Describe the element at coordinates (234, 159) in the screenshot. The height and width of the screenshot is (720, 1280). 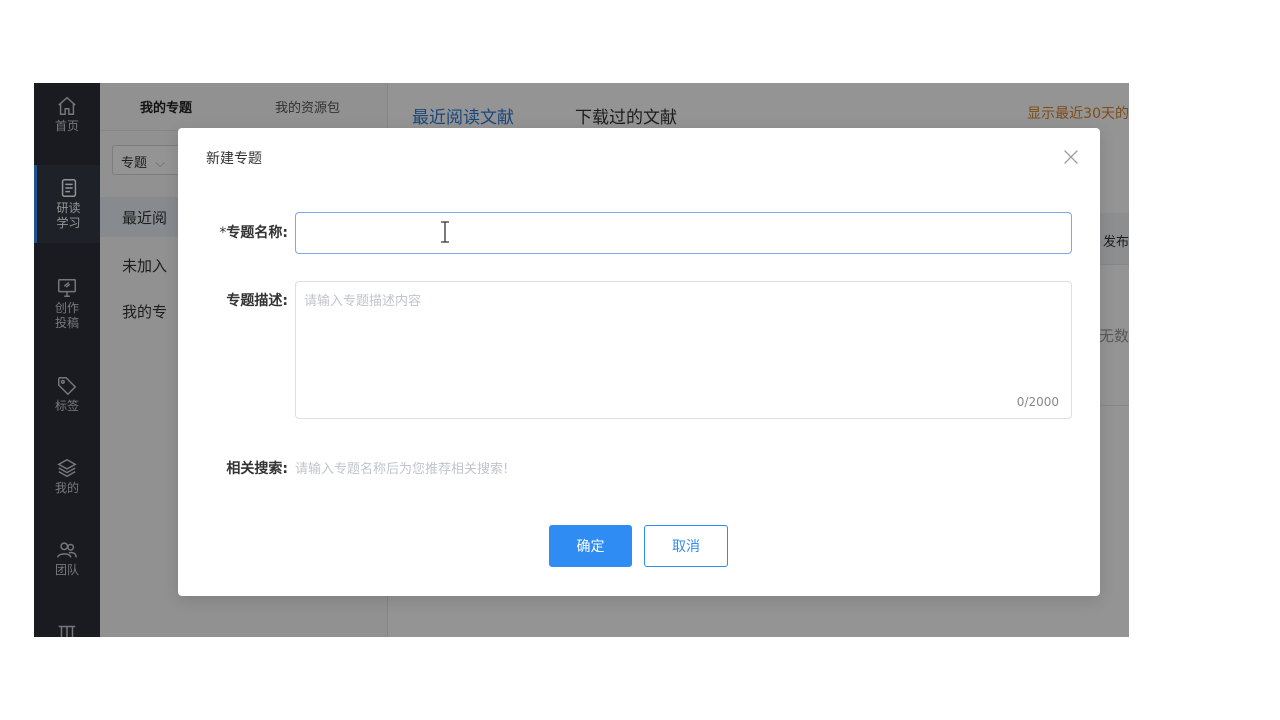
I see `dialog-title: 新建专题` at that location.